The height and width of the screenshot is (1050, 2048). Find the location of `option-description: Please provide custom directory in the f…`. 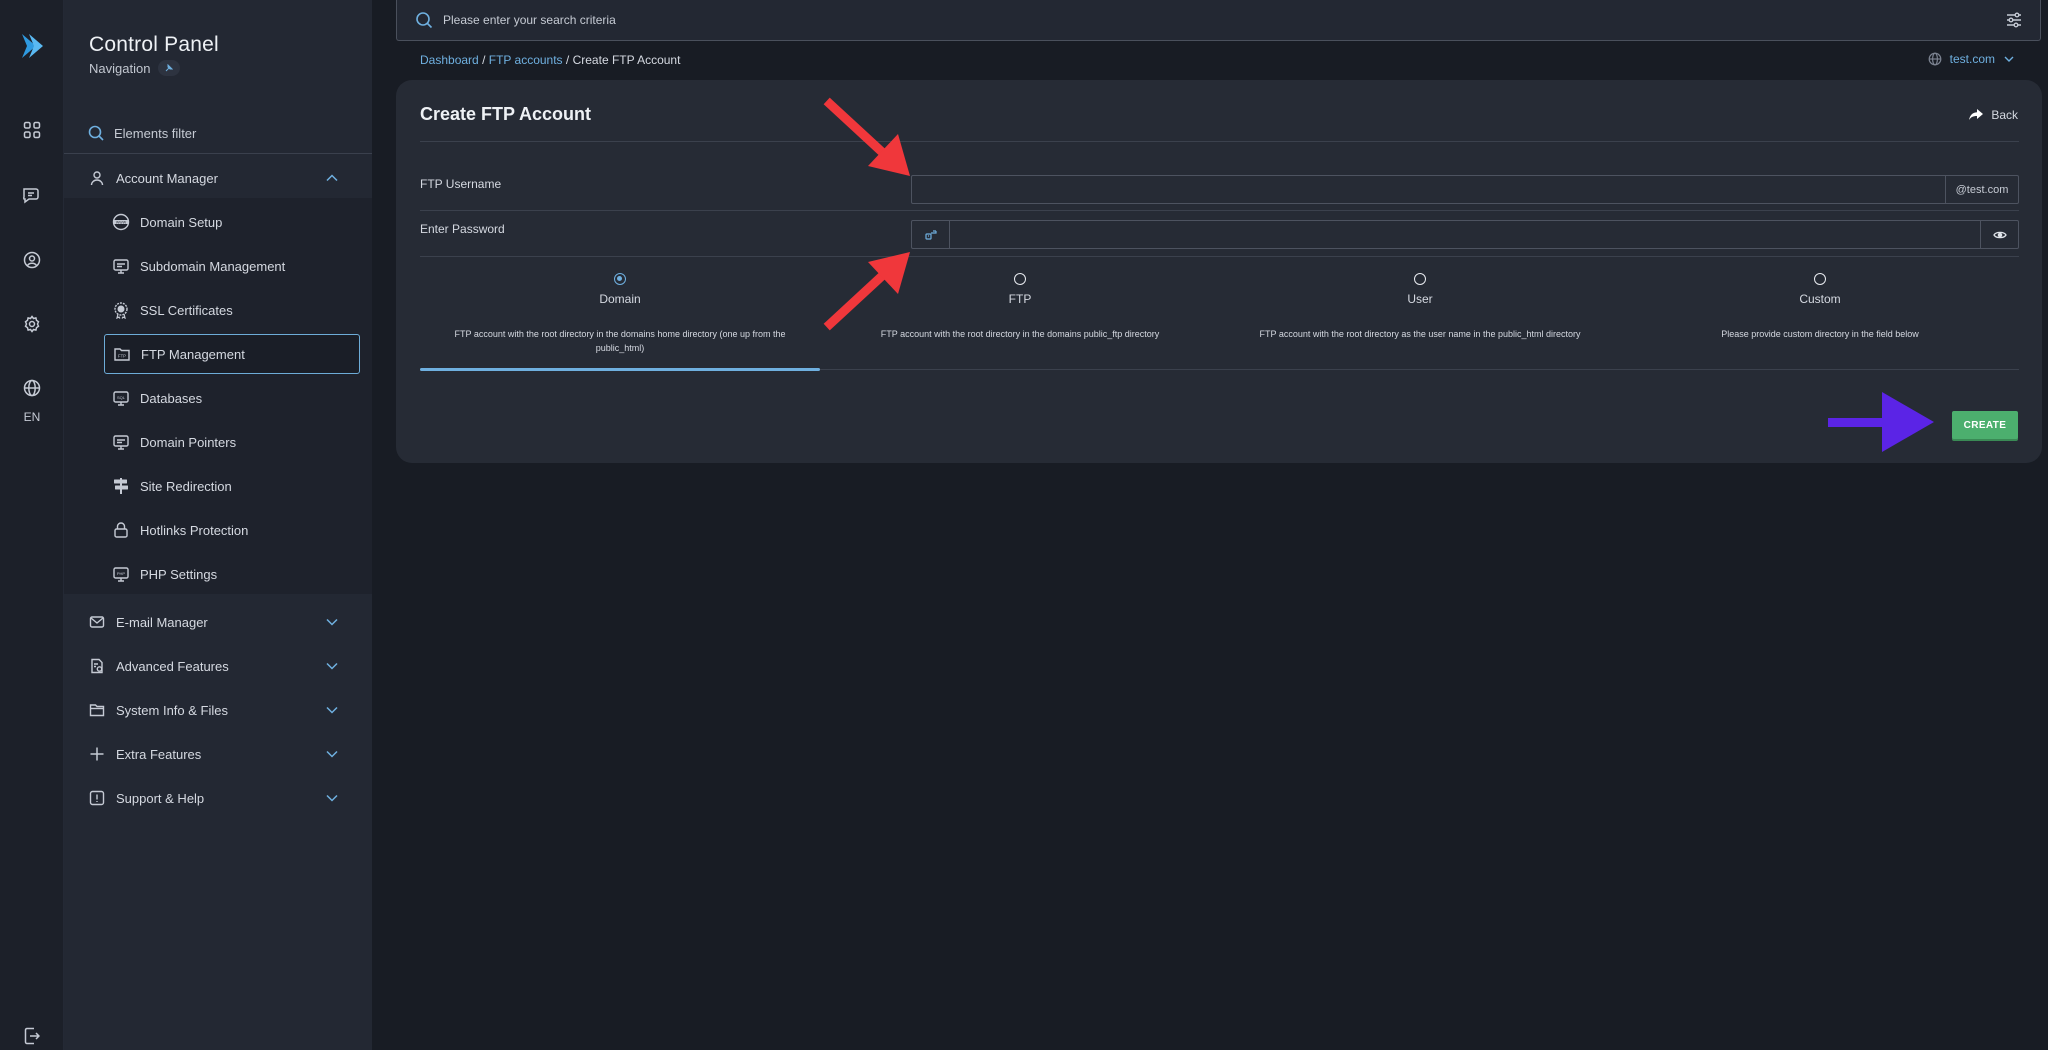

option-description: Please provide custom directory in the f… is located at coordinates (1820, 334).